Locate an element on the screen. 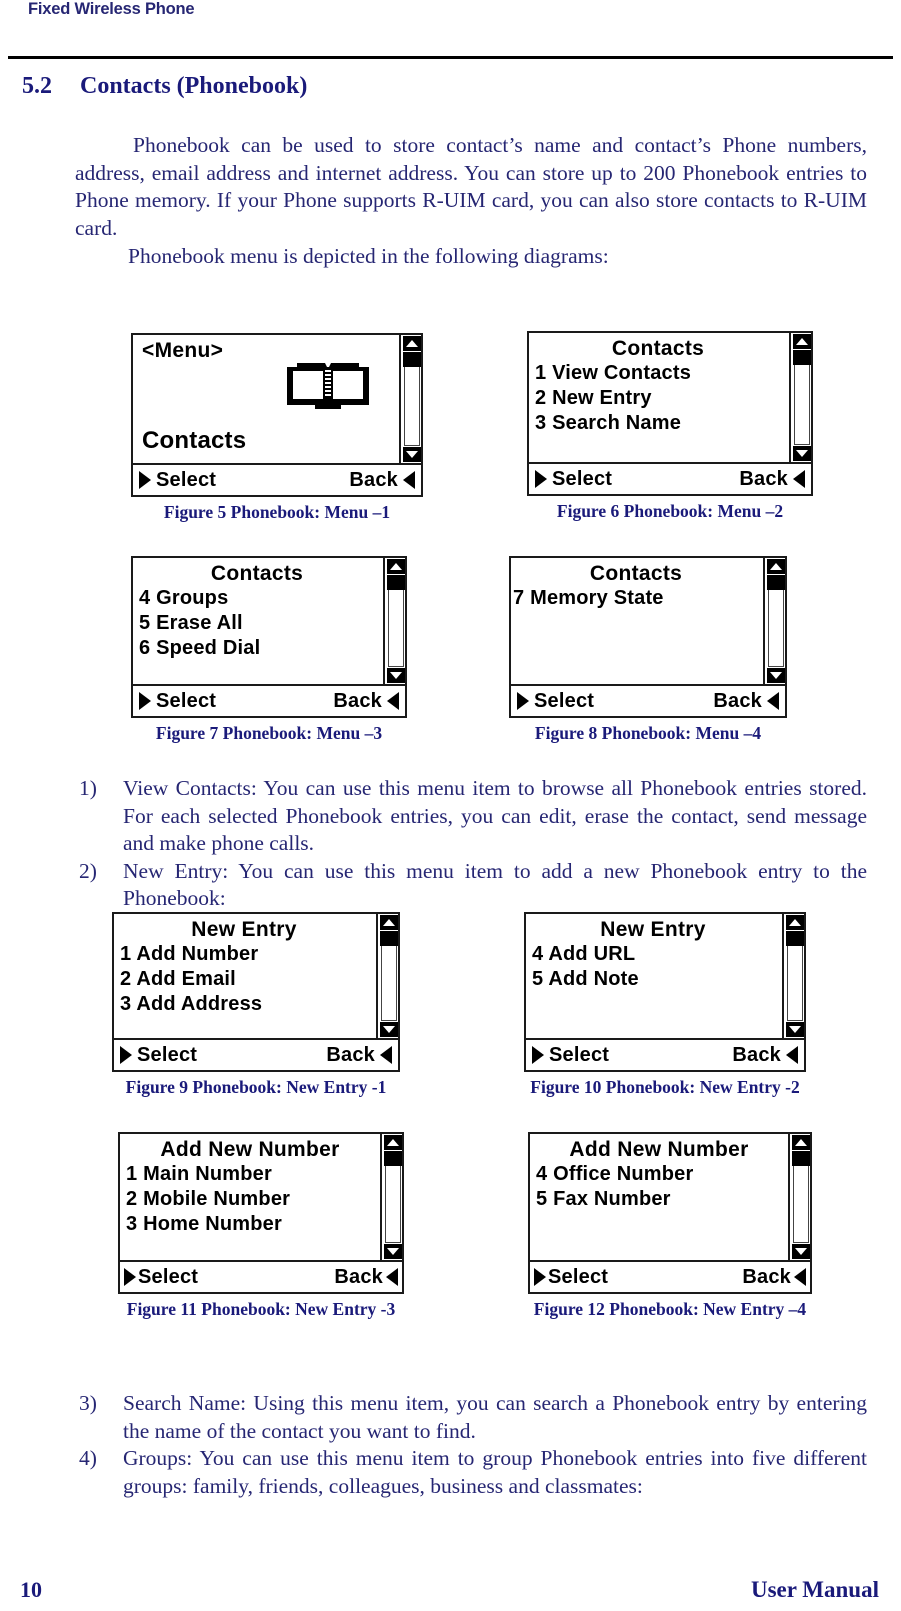  lcd-menu-list: 4 Add URL 5 Add Note is located at coordinates (665, 967).